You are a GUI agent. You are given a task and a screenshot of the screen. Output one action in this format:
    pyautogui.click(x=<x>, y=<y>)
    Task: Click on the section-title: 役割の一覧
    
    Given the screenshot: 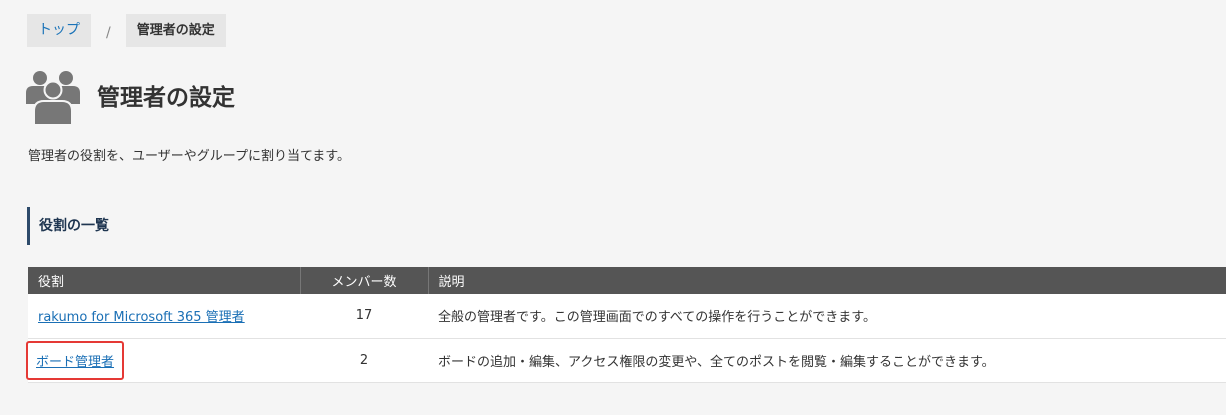 What is the action you would take?
    pyautogui.click(x=68, y=226)
    